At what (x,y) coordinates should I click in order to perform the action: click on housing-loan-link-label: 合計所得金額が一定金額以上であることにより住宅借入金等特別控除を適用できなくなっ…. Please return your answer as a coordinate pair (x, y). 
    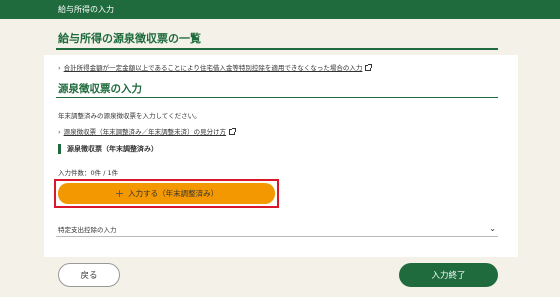
    Looking at the image, I should click on (213, 68).